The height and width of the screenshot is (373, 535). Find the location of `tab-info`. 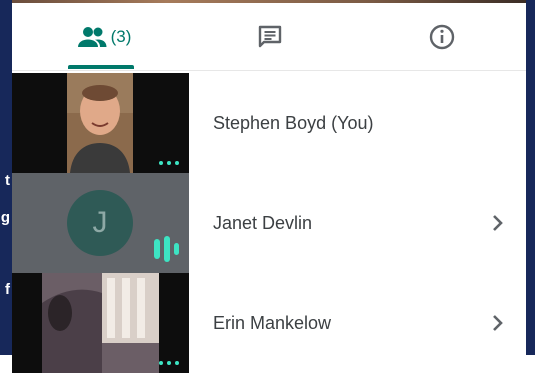

tab-info is located at coordinates (442, 36).